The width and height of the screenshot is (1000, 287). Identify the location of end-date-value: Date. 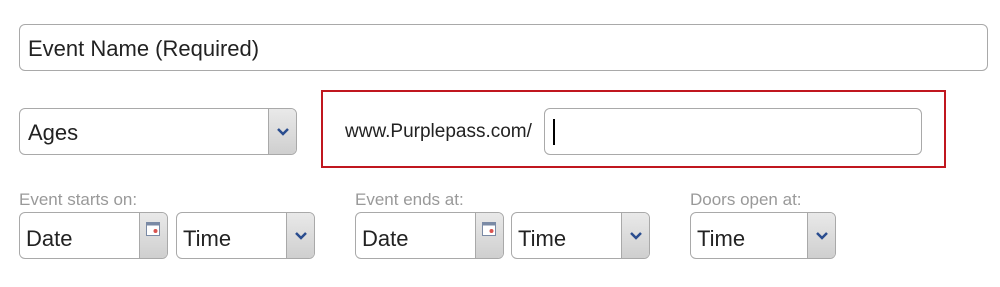
(385, 238).